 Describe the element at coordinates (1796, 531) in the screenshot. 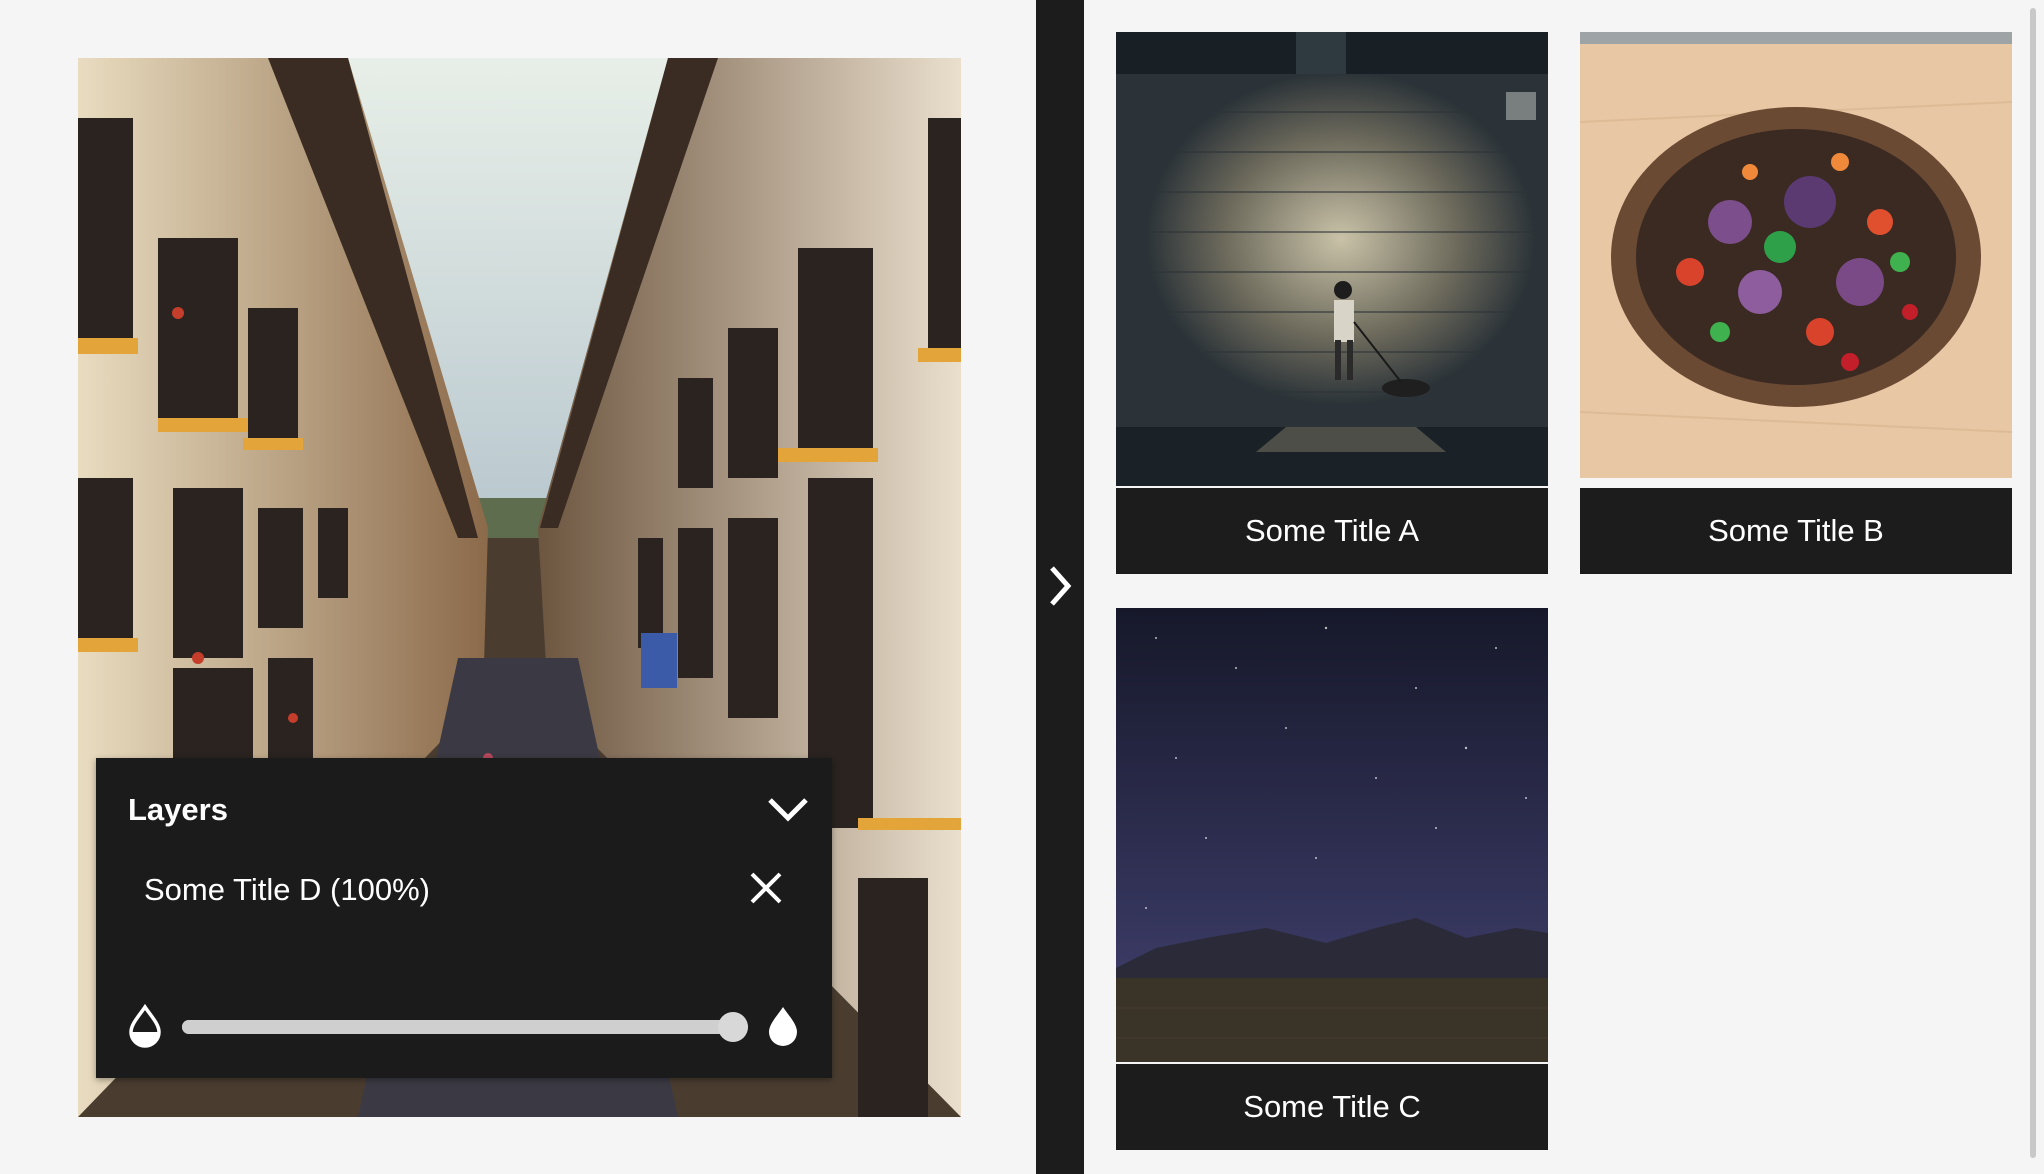

I see `card-title: Some Title B` at that location.